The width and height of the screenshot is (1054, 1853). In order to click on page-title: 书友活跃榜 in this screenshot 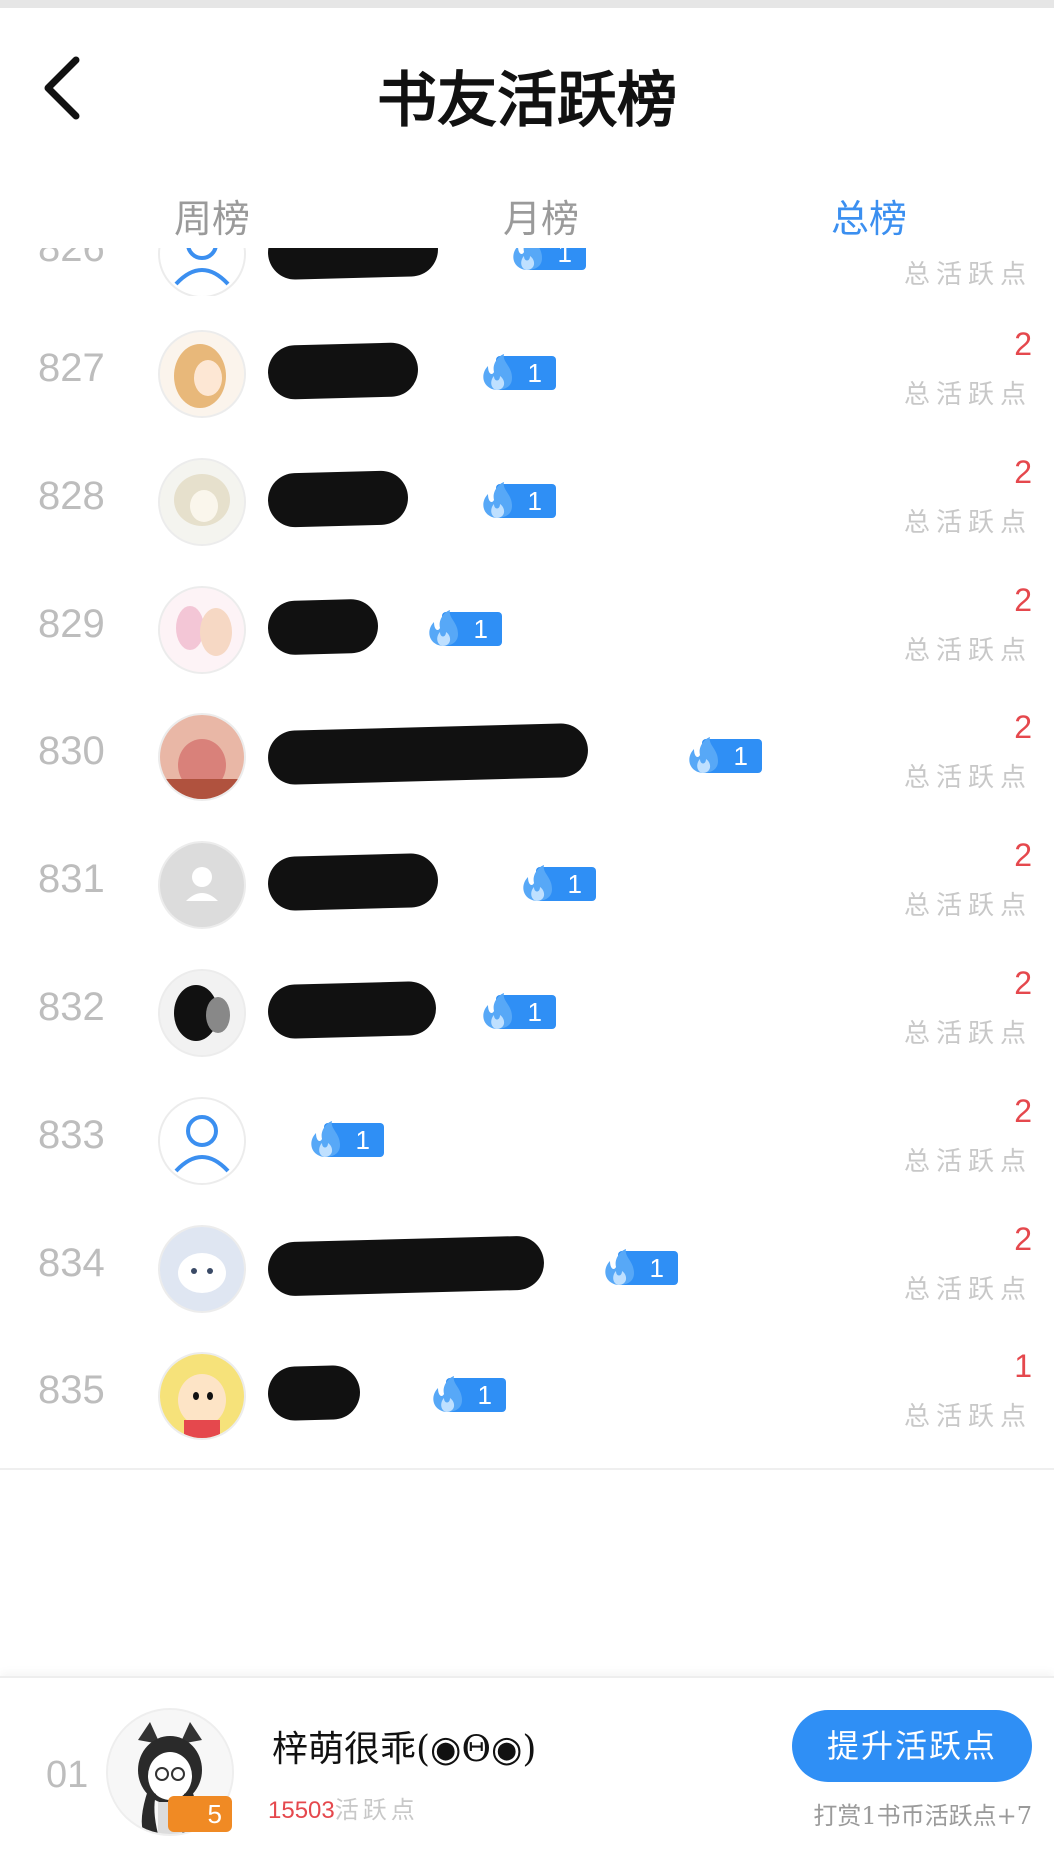, I will do `click(527, 101)`.